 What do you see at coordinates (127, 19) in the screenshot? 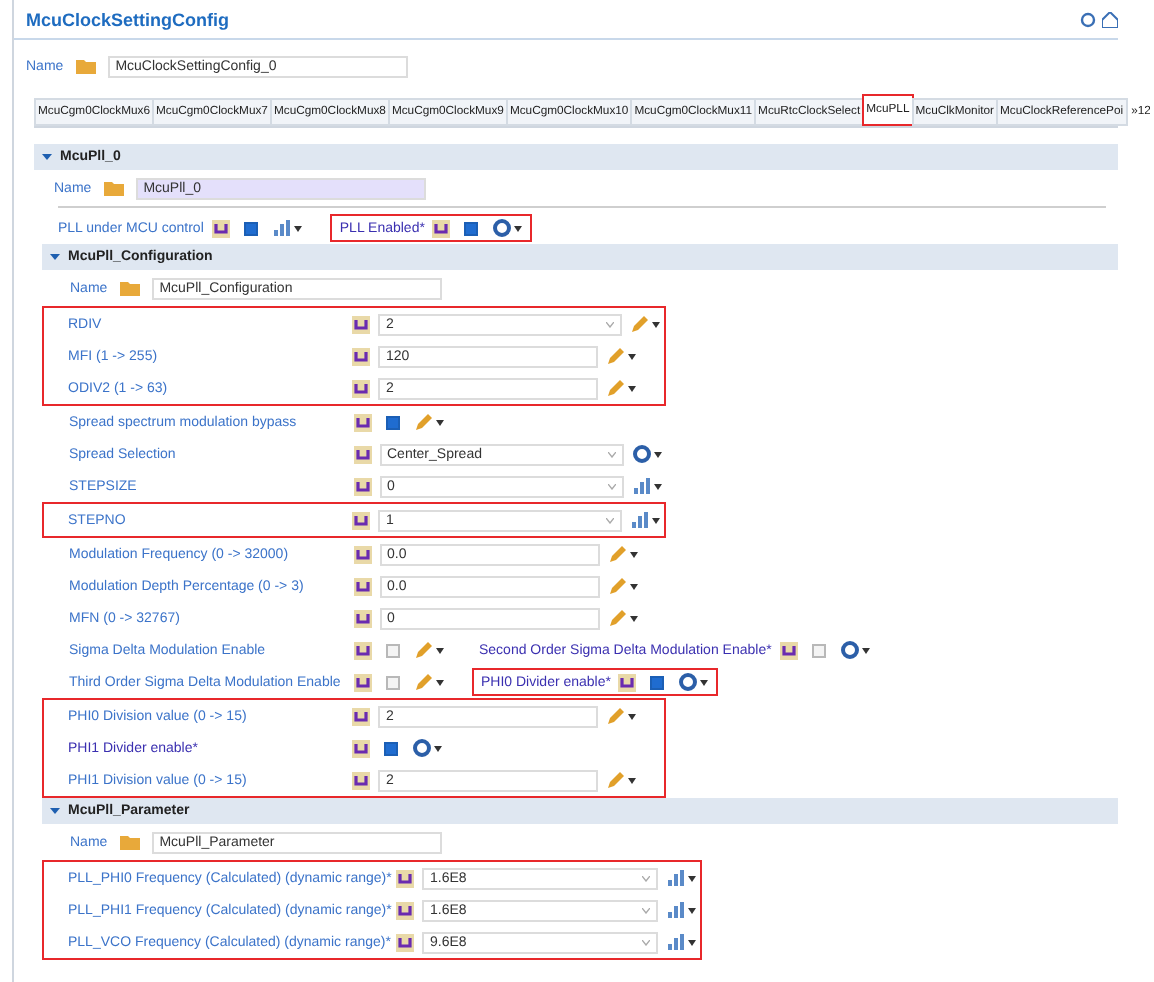
I see `window-title: McuClockSettingConfig` at bounding box center [127, 19].